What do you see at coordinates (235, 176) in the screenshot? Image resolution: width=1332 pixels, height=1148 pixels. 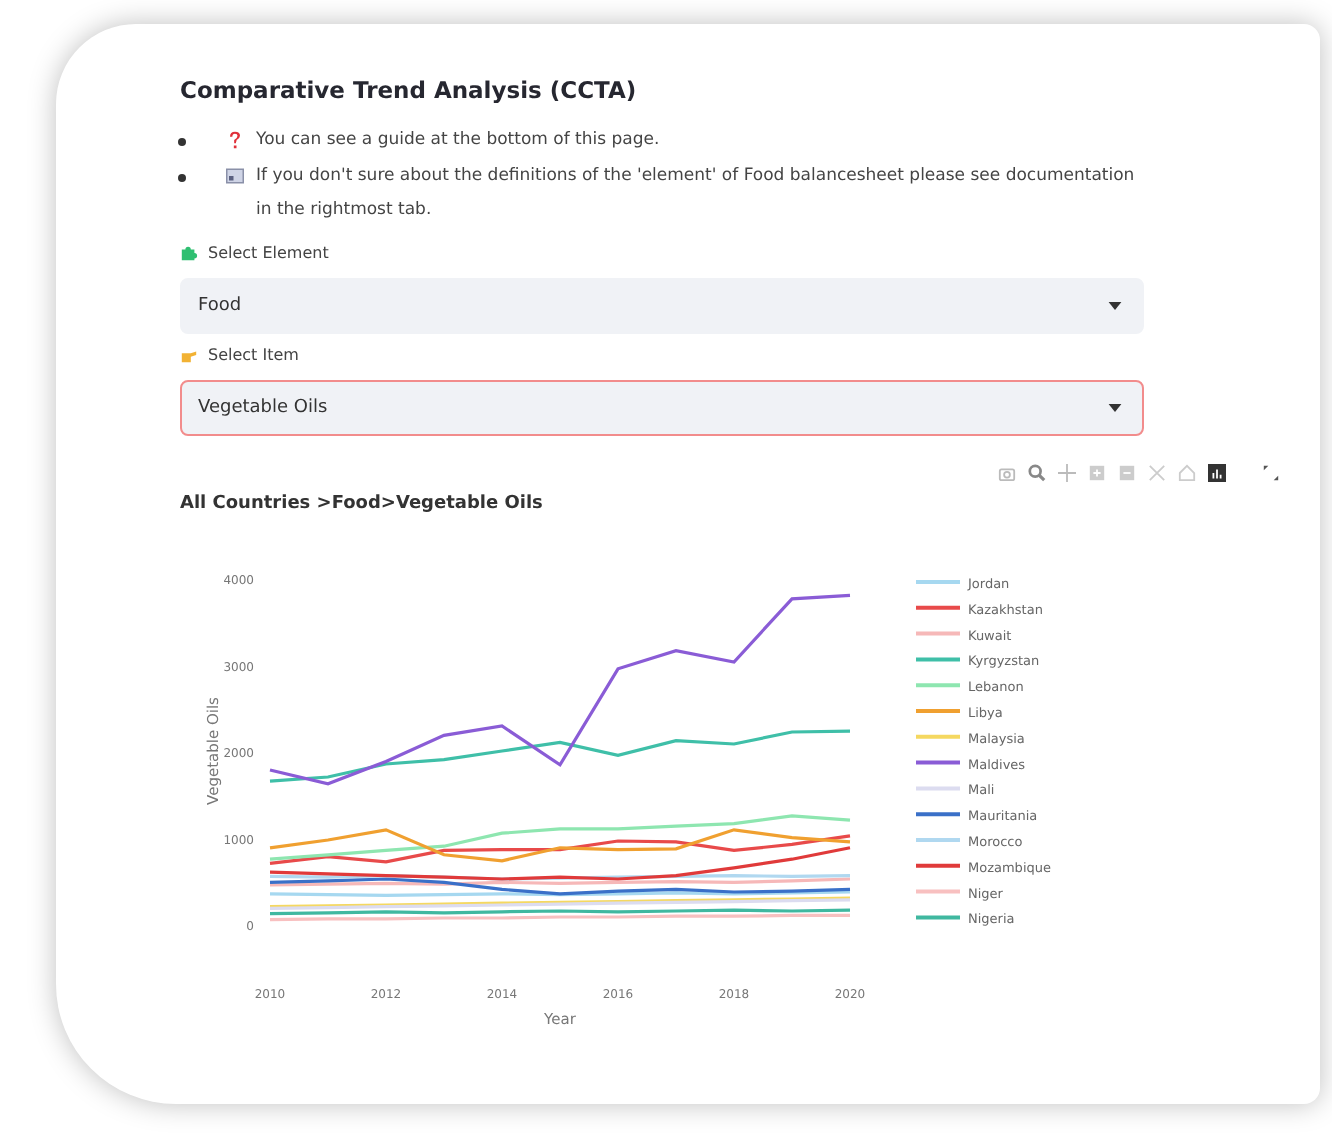 I see `document-icon` at bounding box center [235, 176].